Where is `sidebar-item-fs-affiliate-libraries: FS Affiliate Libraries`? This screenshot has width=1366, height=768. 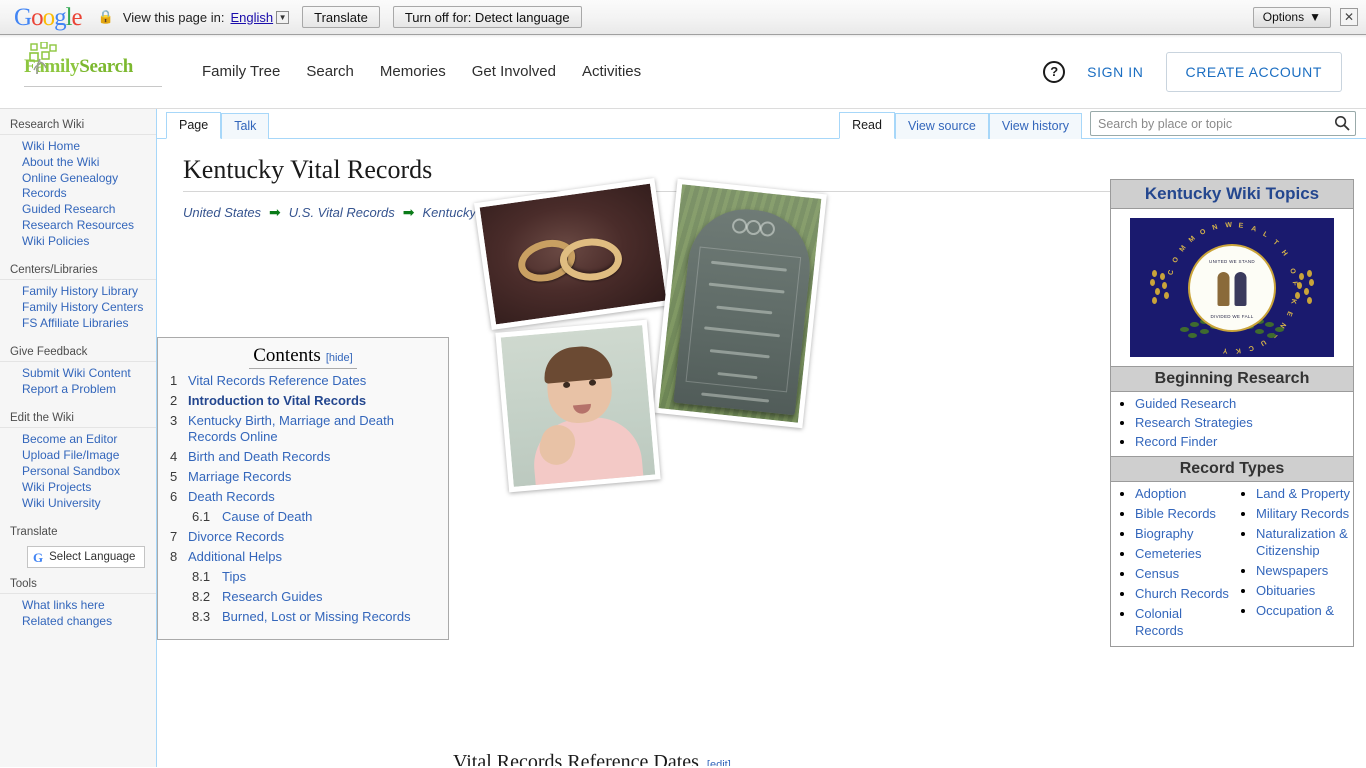 sidebar-item-fs-affiliate-libraries: FS Affiliate Libraries is located at coordinates (75, 323).